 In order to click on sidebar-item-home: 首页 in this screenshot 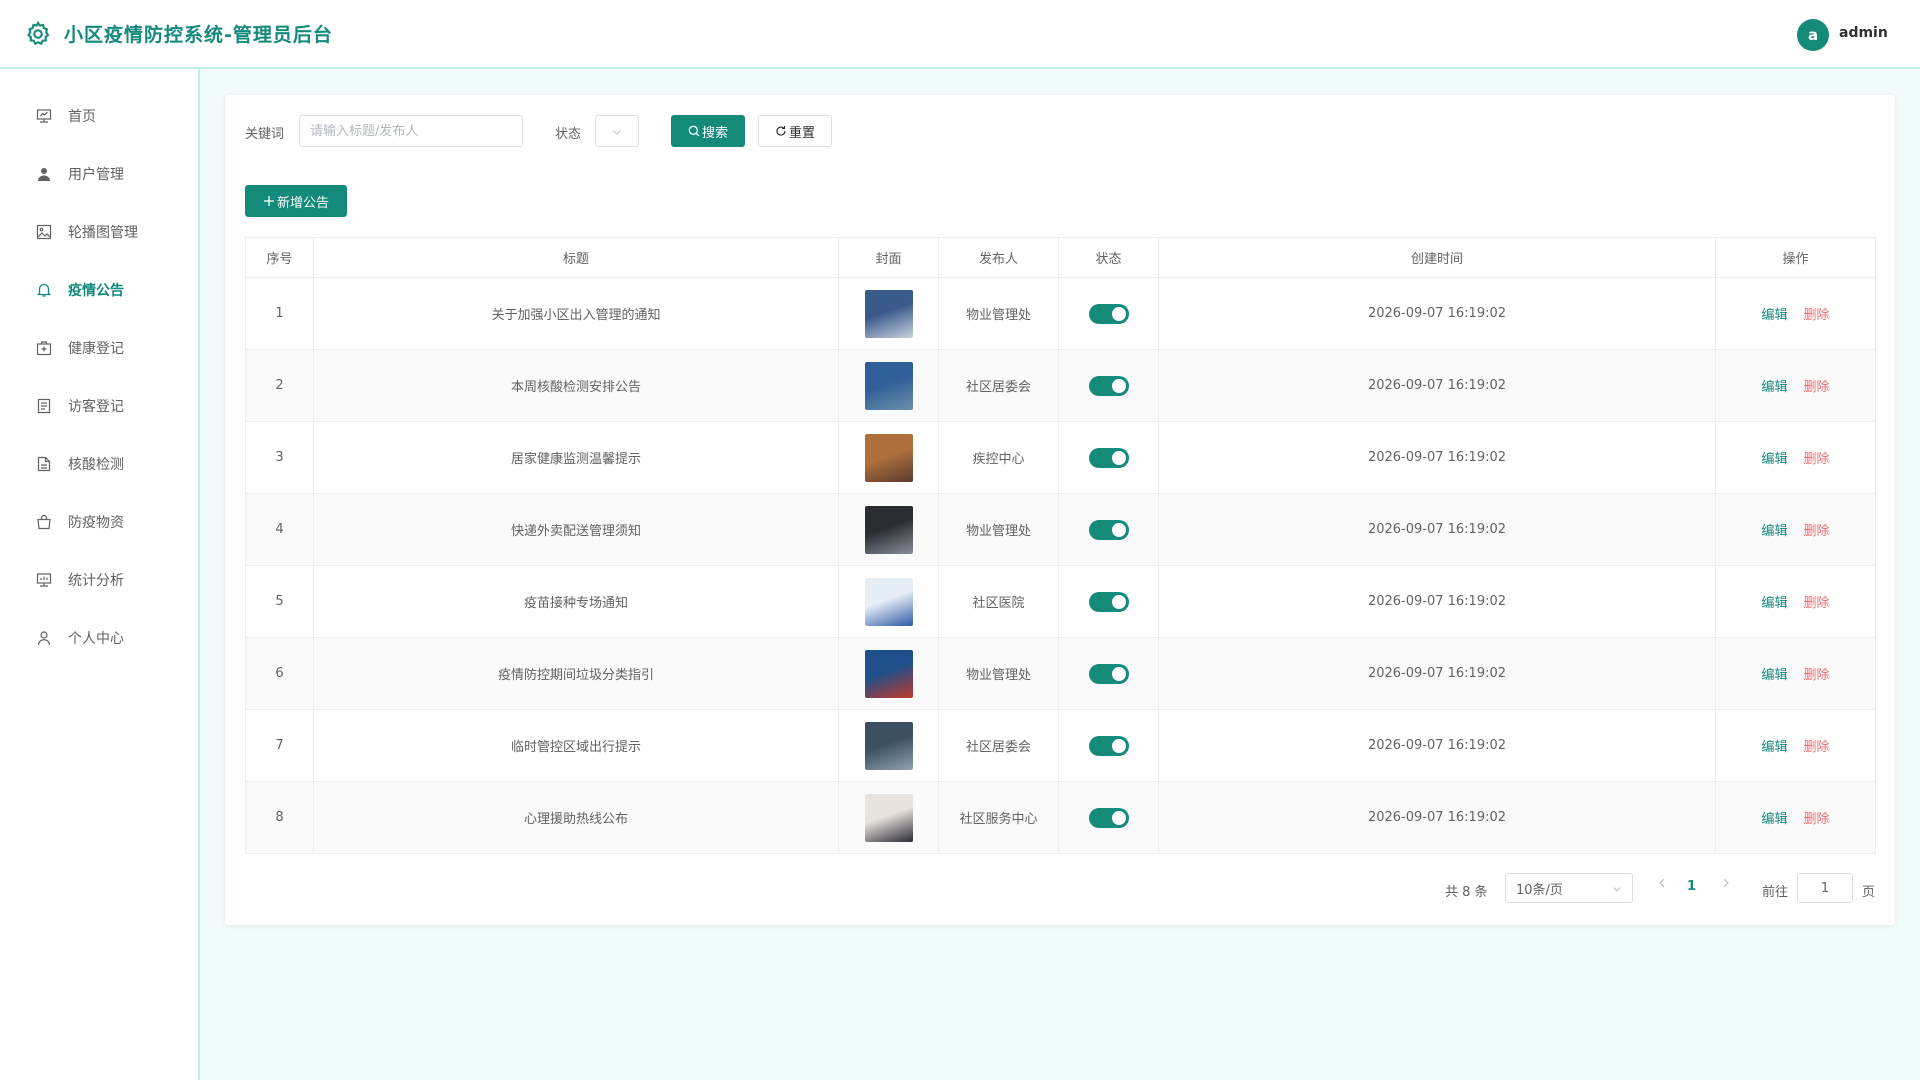, I will do `click(99, 116)`.